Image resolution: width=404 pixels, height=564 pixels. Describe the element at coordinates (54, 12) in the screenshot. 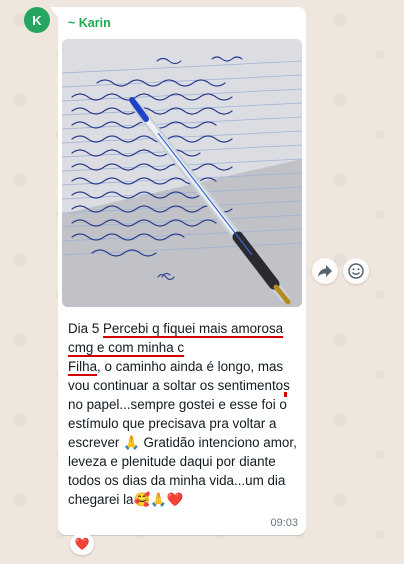

I see `bubble-tail` at that location.